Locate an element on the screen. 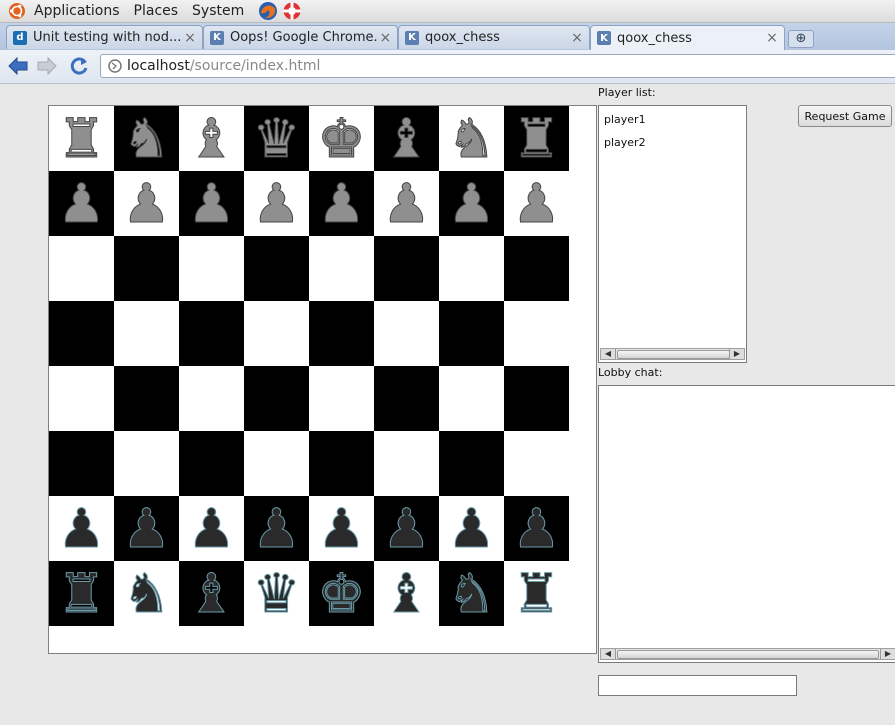  gray-rook-piece: ♜ is located at coordinates (536, 138).